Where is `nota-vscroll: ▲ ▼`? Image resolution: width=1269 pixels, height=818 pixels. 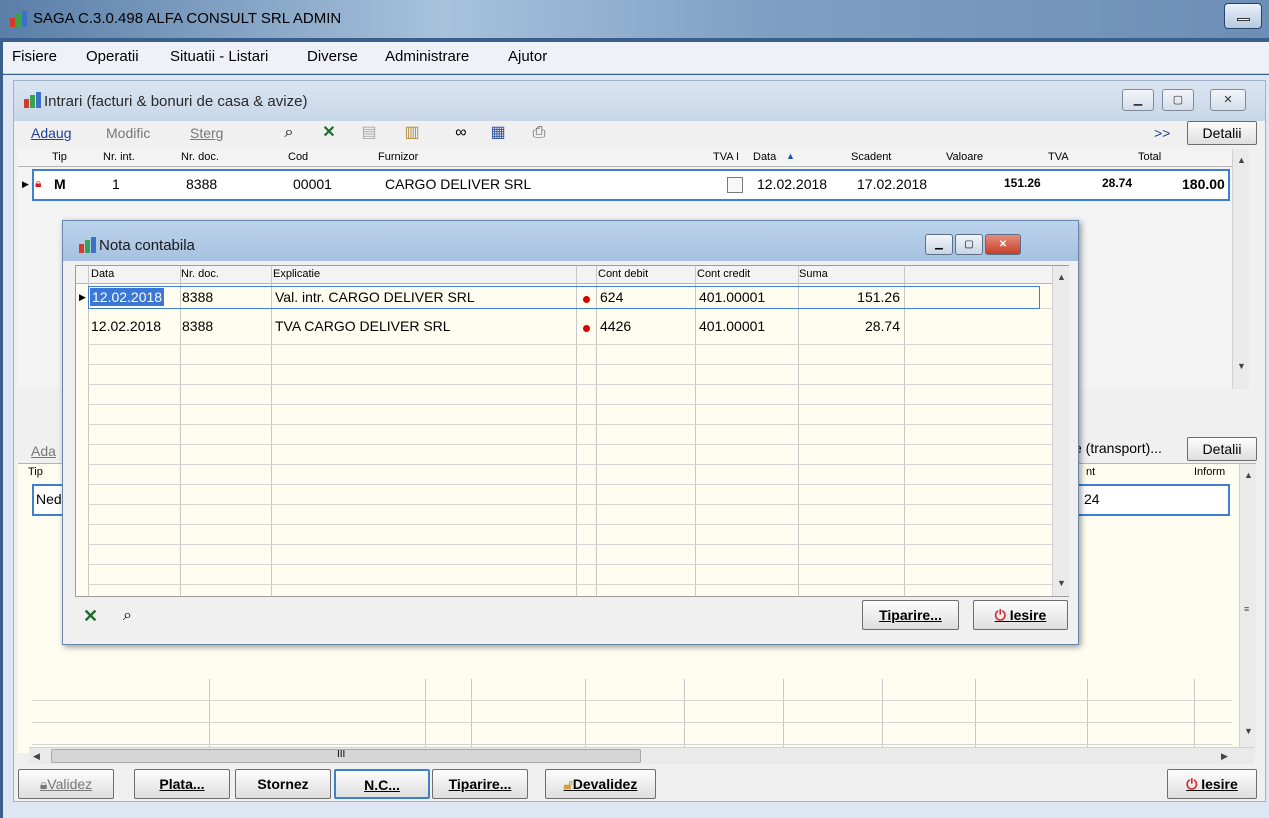 nota-vscroll: ▲ ▼ is located at coordinates (1060, 431).